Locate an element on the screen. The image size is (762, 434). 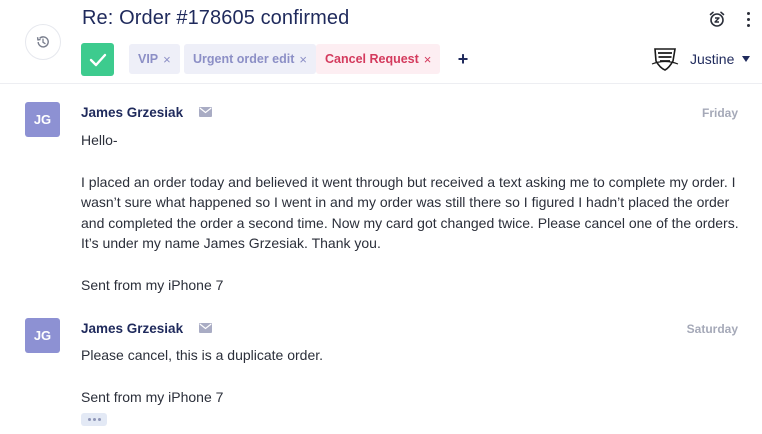
show-quoted-text-button is located at coordinates (94, 419).